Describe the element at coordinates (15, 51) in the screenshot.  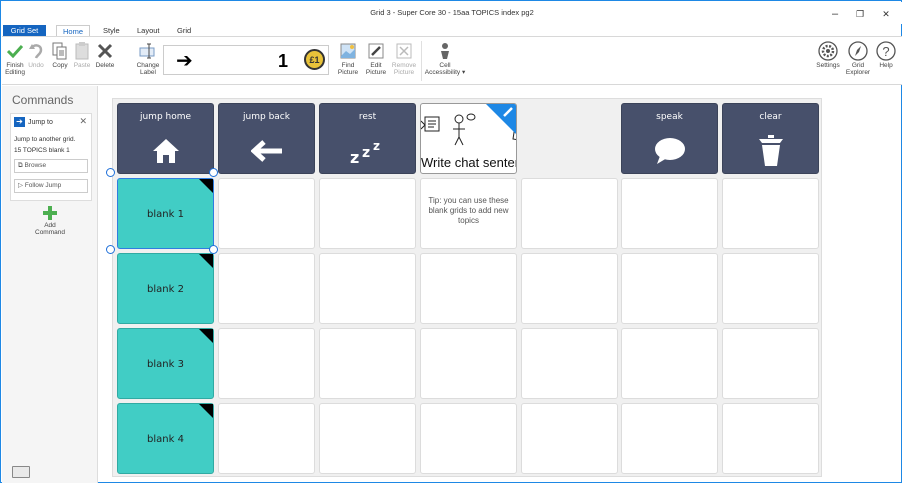
I see `checkmark-icon` at that location.